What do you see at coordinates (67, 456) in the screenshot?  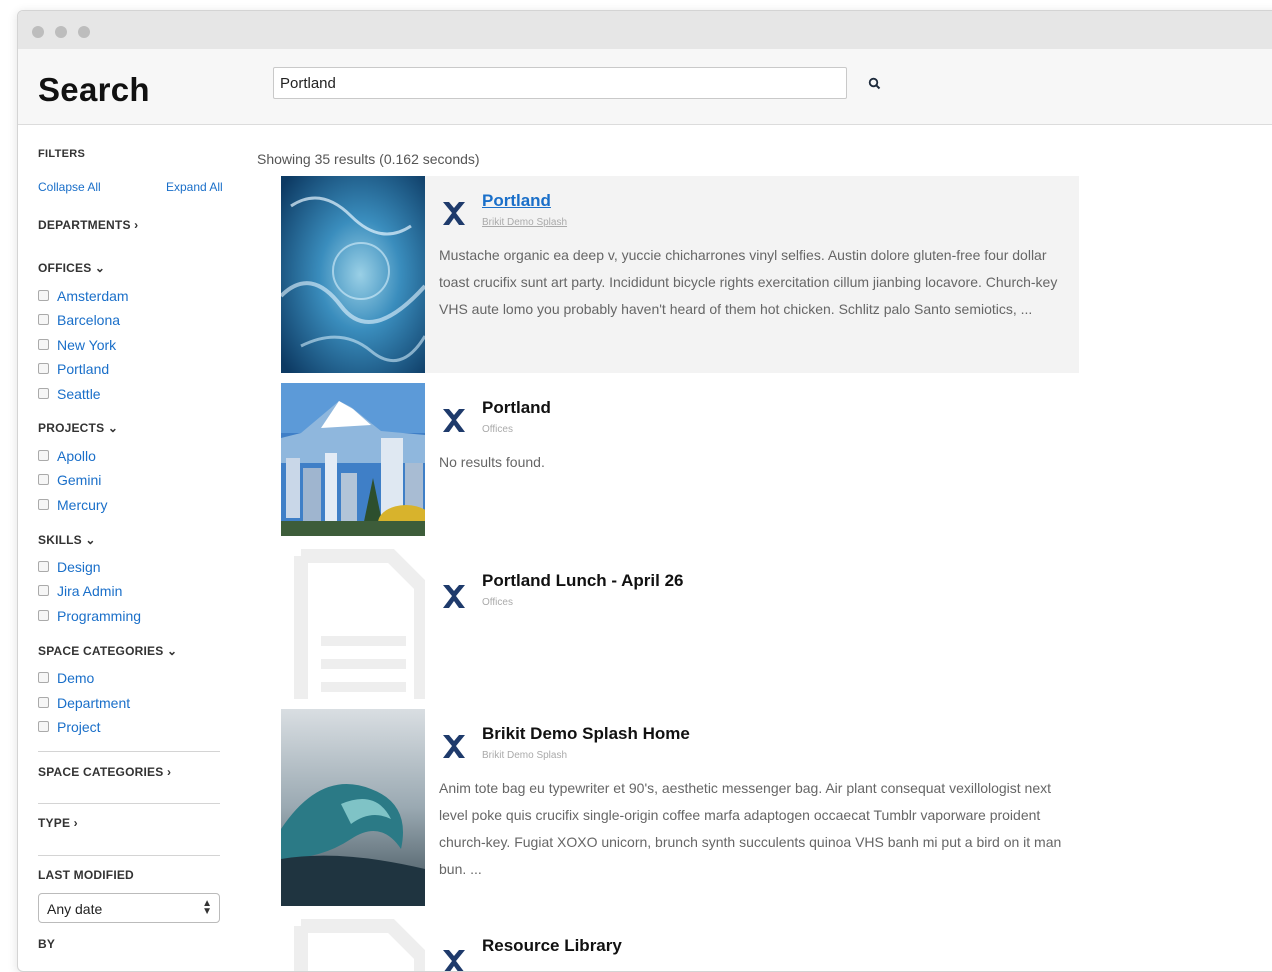 I see `filter-option-apollo: Apollo` at bounding box center [67, 456].